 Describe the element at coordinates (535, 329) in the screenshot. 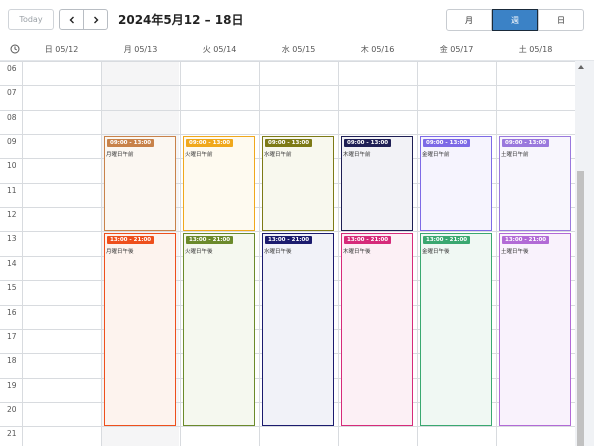

I see `calendar-event: 13:00 - 21:00 土曜日午後` at that location.